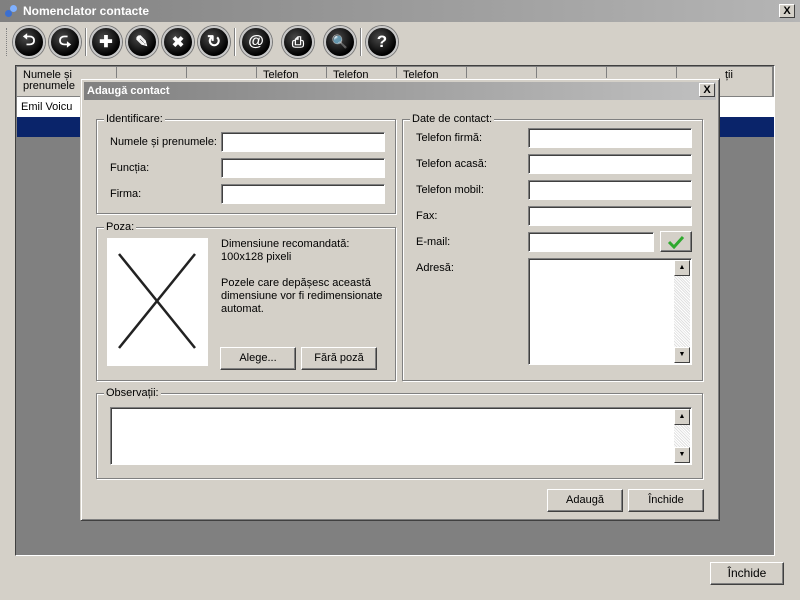 The width and height of the screenshot is (800, 600). I want to click on dialog-close-button: X, so click(707, 90).